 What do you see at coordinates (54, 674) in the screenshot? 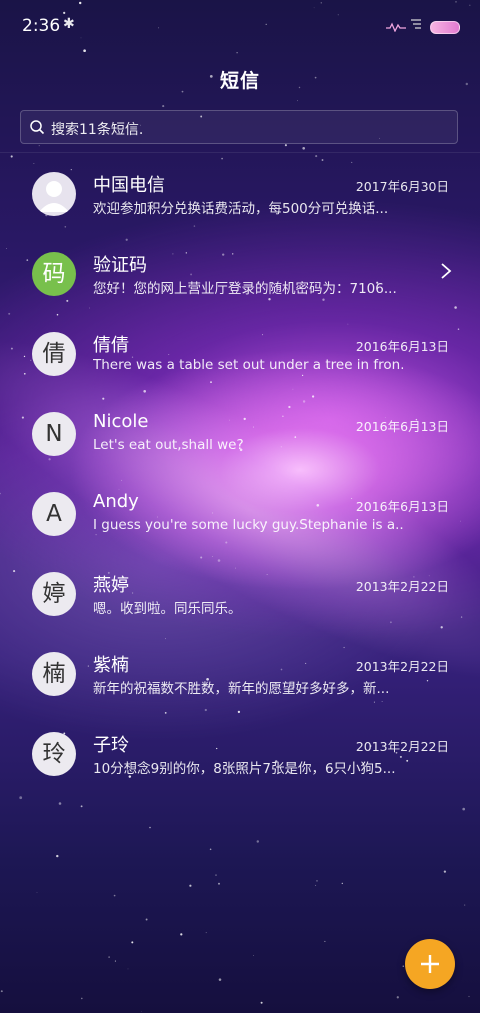
I see `avatar: 楠` at bounding box center [54, 674].